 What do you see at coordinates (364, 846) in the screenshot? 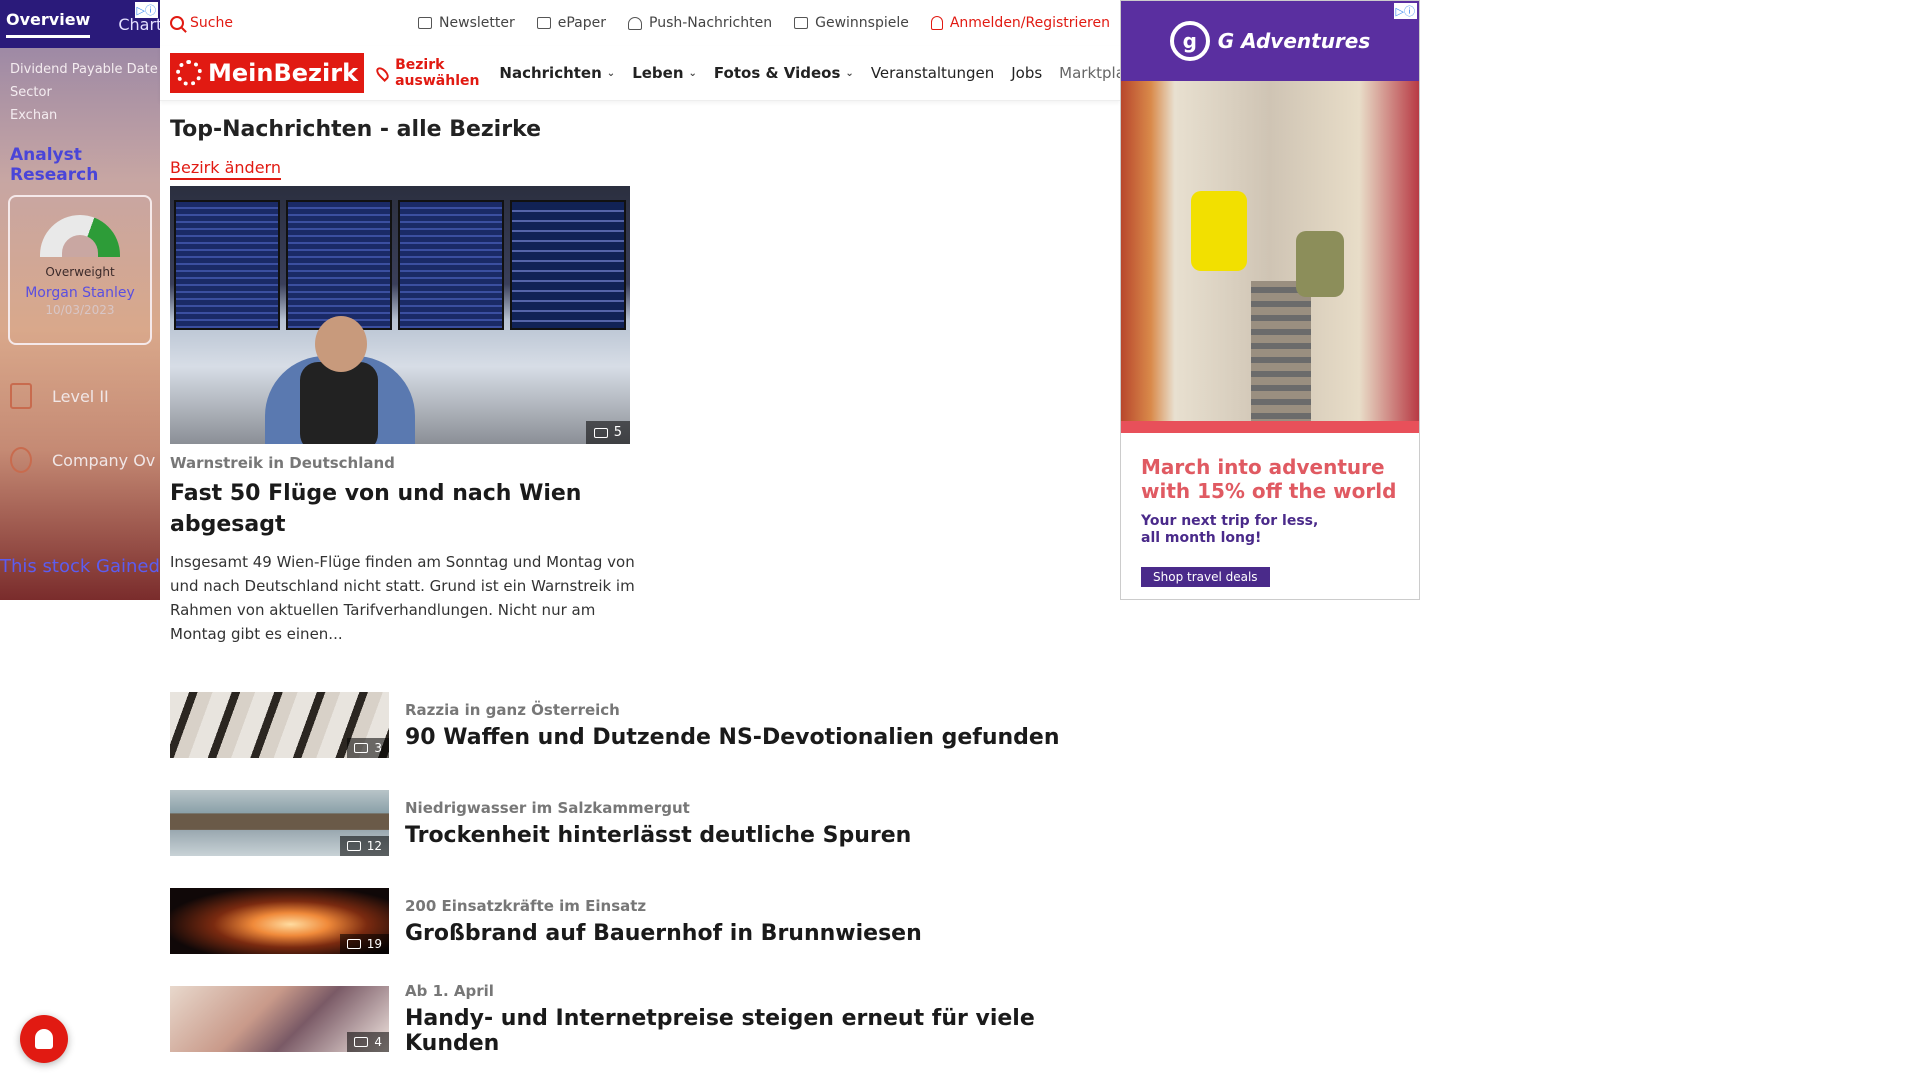
I see `image-count-badge: 12` at bounding box center [364, 846].